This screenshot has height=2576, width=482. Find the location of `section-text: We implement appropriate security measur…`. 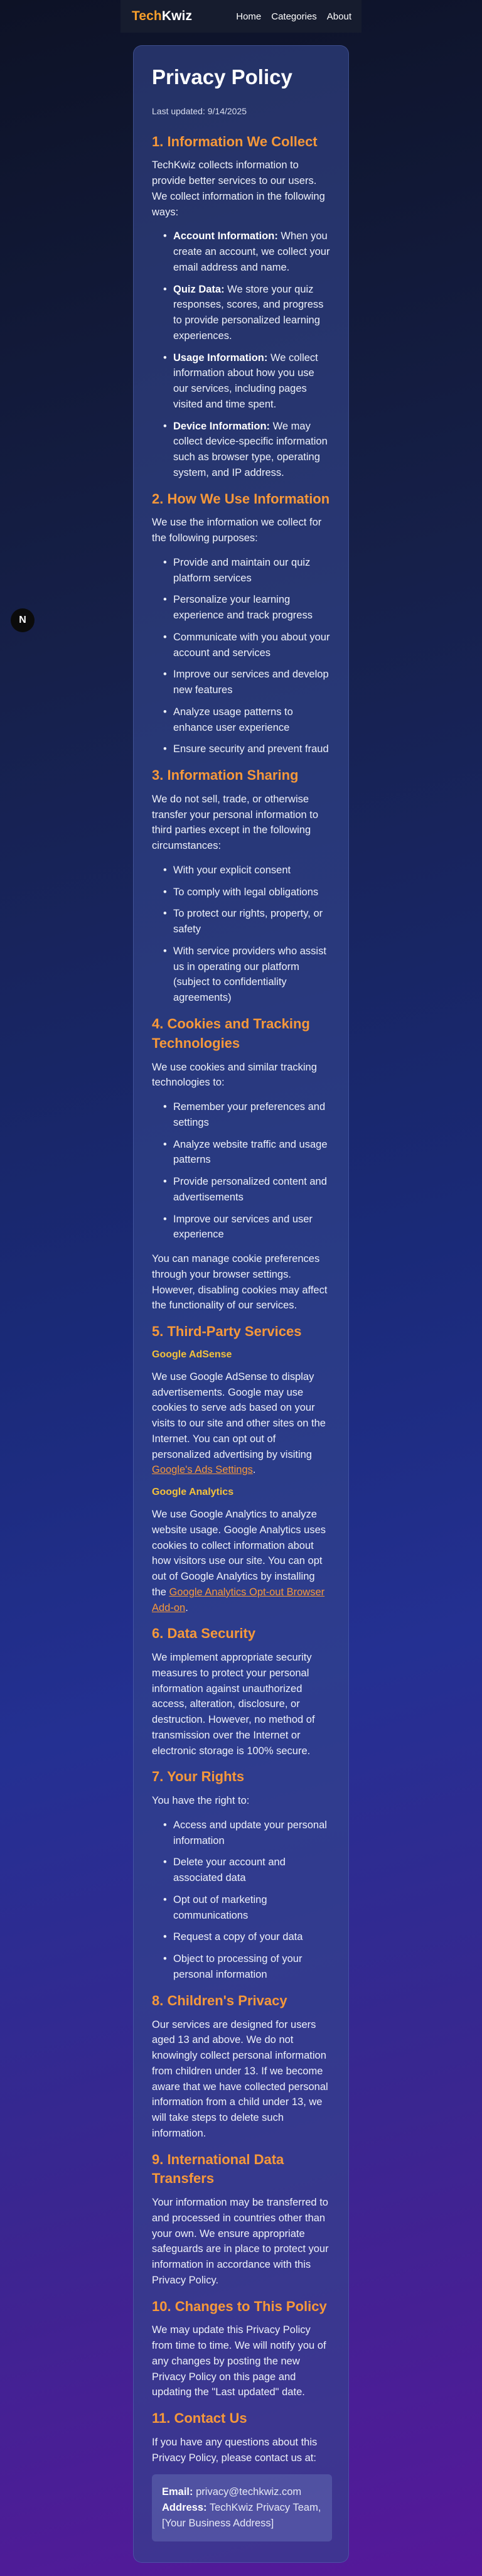

section-text: We implement appropriate security measur… is located at coordinates (233, 1704).